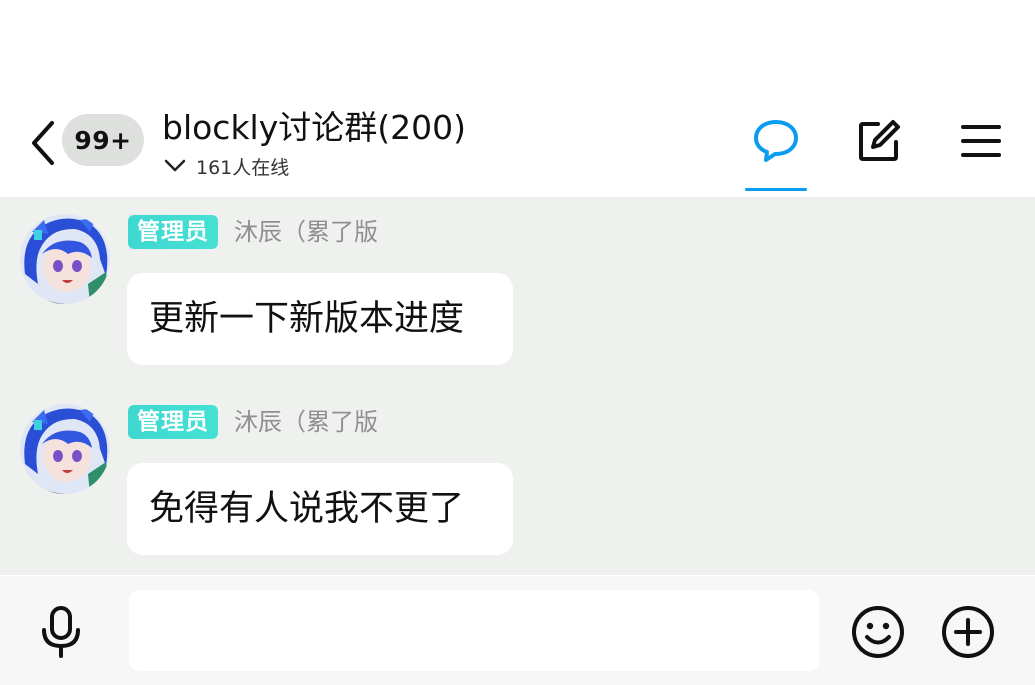 Image resolution: width=1035 pixels, height=685 pixels. I want to click on chat-bubble-icon, so click(776, 141).